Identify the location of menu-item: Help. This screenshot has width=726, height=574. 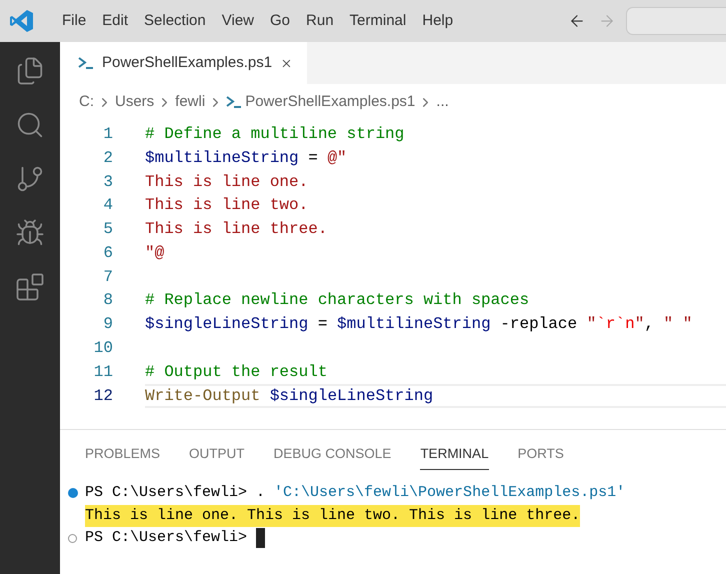
(438, 21).